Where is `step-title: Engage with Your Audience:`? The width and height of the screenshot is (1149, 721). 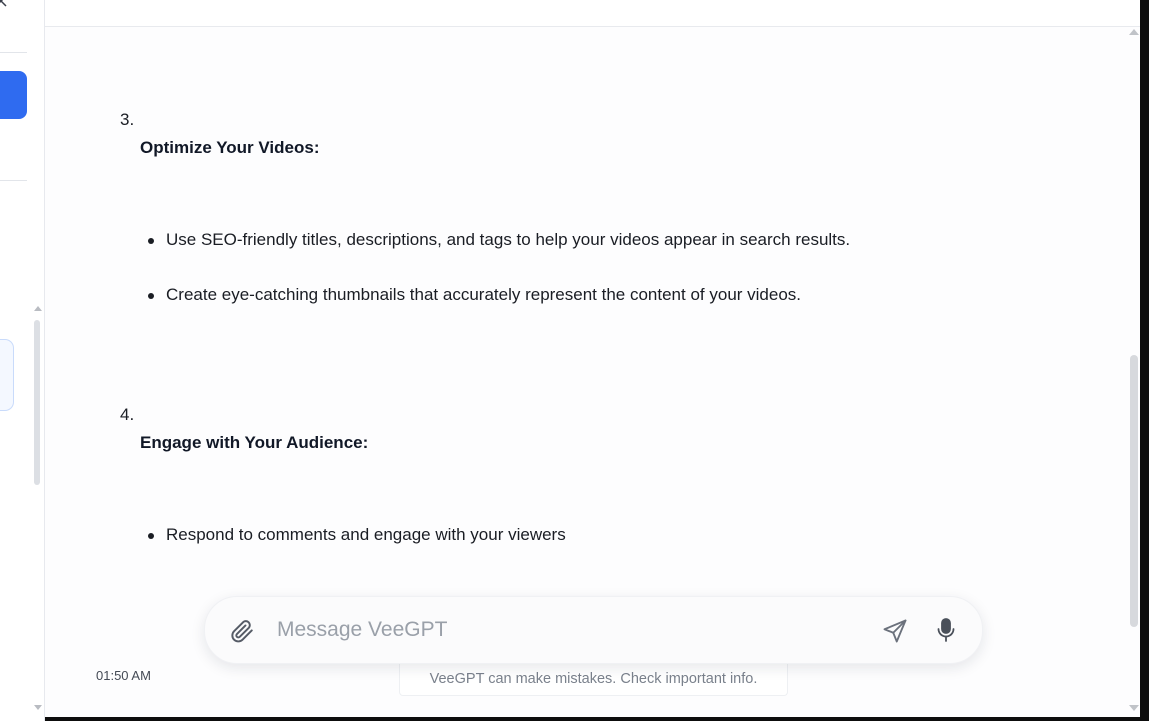
step-title: Engage with Your Audience: is located at coordinates (254, 442).